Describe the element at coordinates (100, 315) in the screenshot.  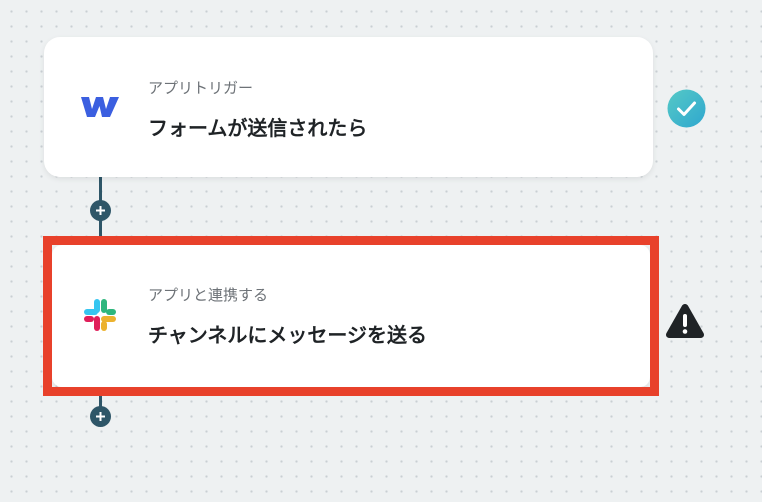
I see `slack-logo-icon` at that location.